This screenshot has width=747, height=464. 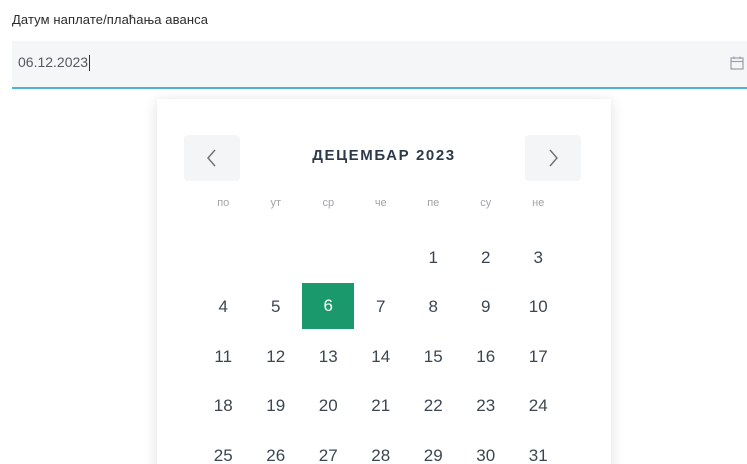 I want to click on day-cell: 28, so click(x=381, y=447).